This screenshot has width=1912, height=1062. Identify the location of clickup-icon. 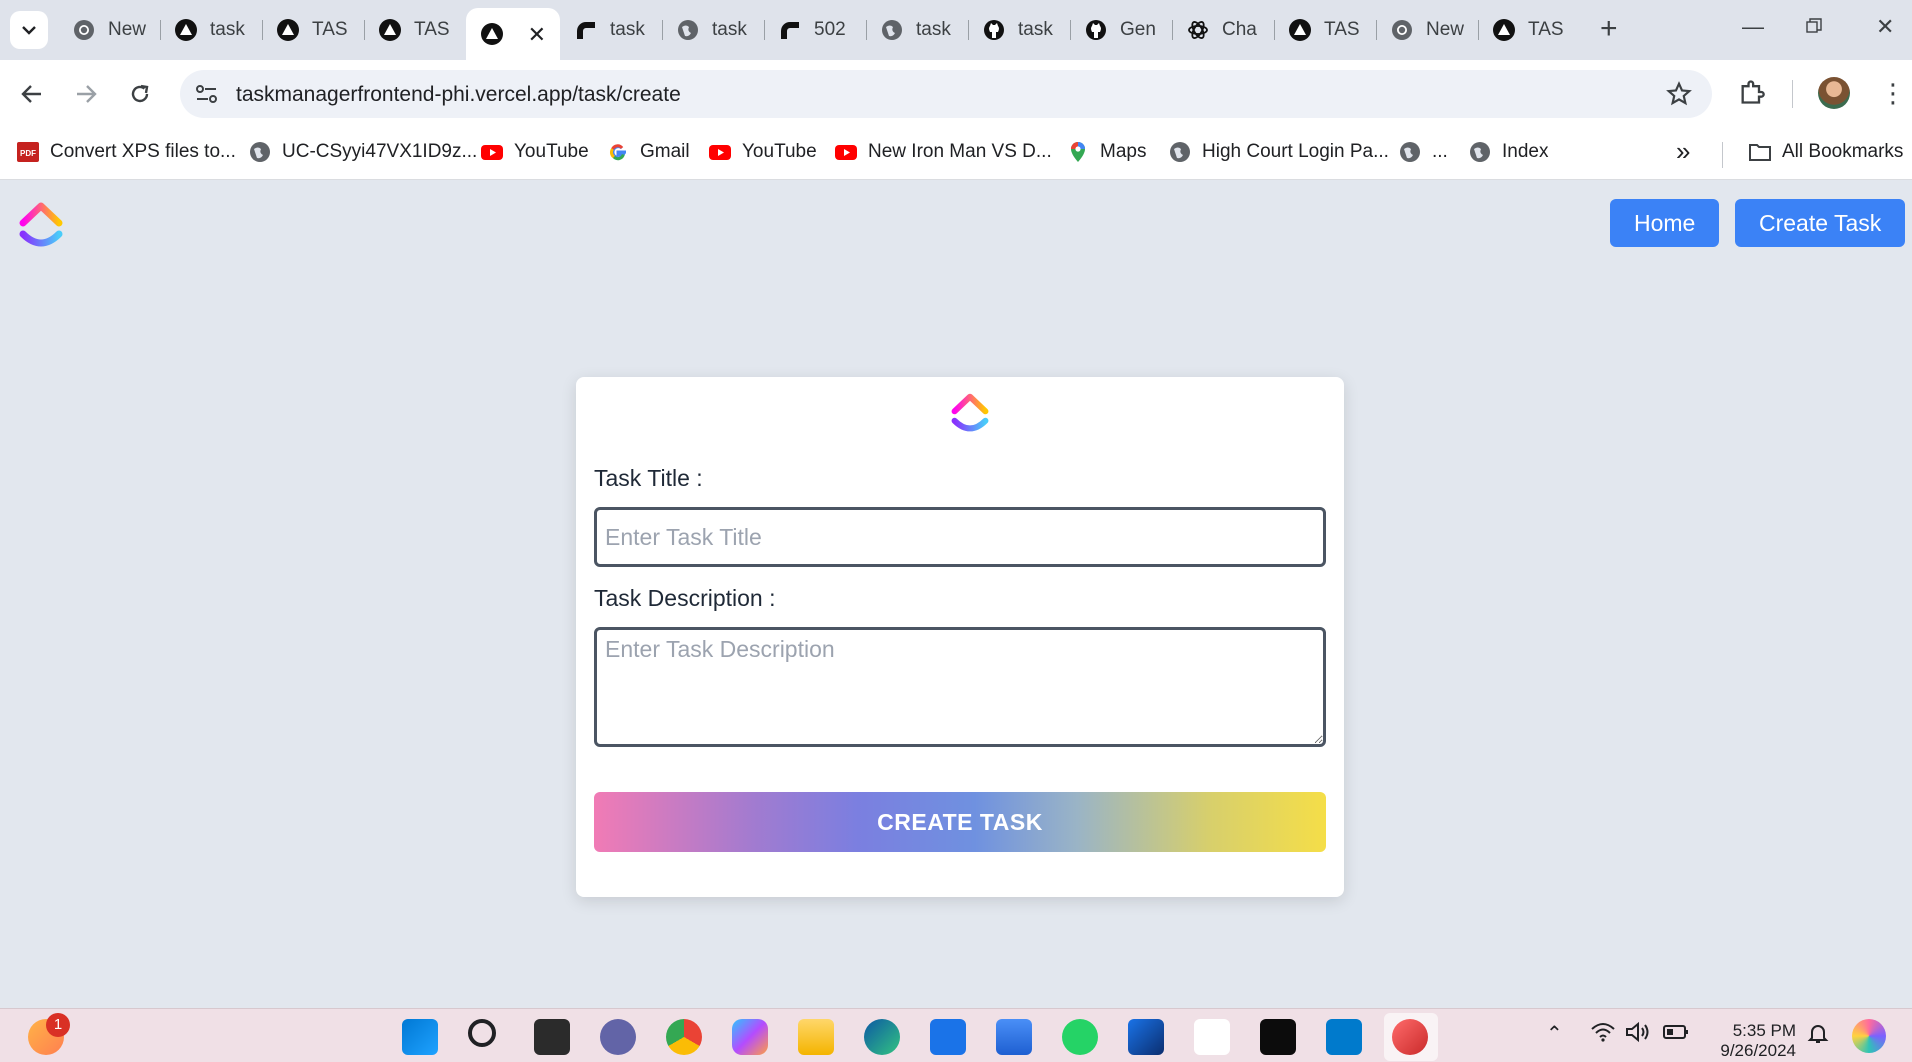
(1212, 1037).